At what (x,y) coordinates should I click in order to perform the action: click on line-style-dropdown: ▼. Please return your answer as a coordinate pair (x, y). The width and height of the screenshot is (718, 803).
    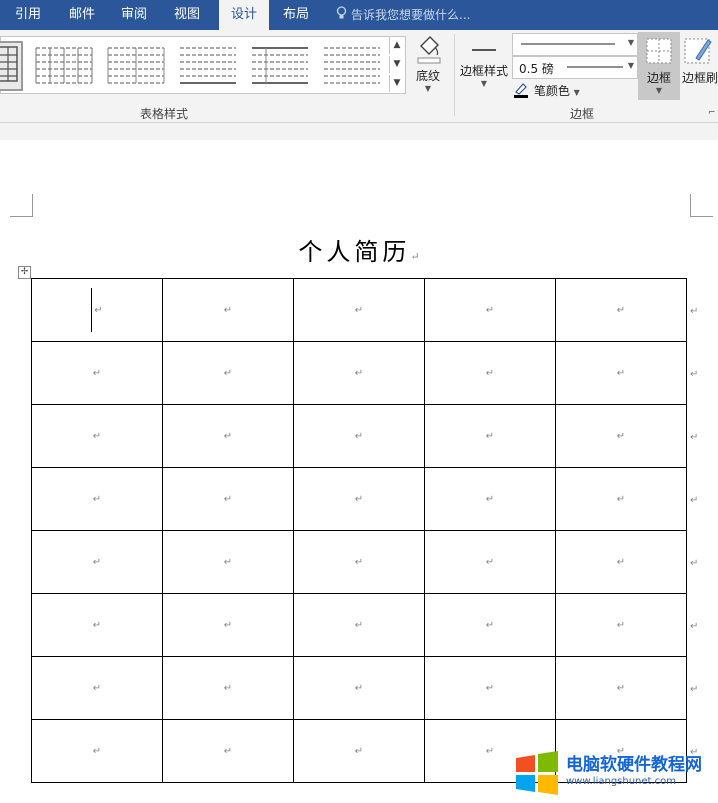
    Looking at the image, I should click on (575, 44).